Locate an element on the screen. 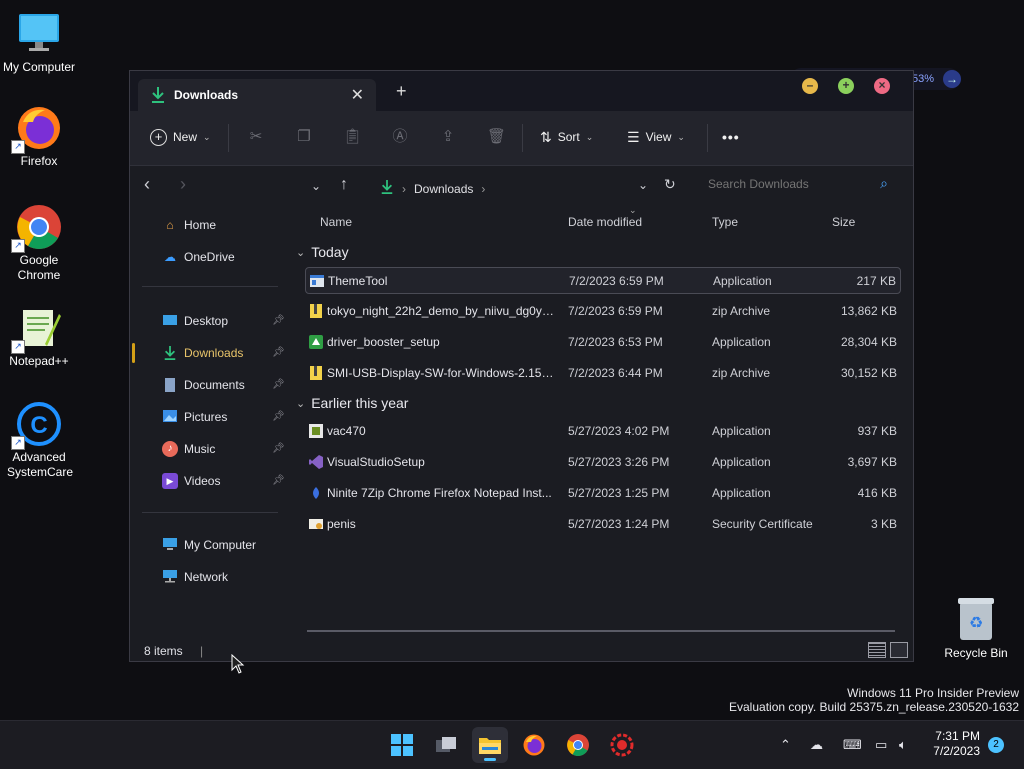 This screenshot has width=1024, height=769. system-clock: 7:31 PM 7/2/2023 is located at coordinates (952, 744).